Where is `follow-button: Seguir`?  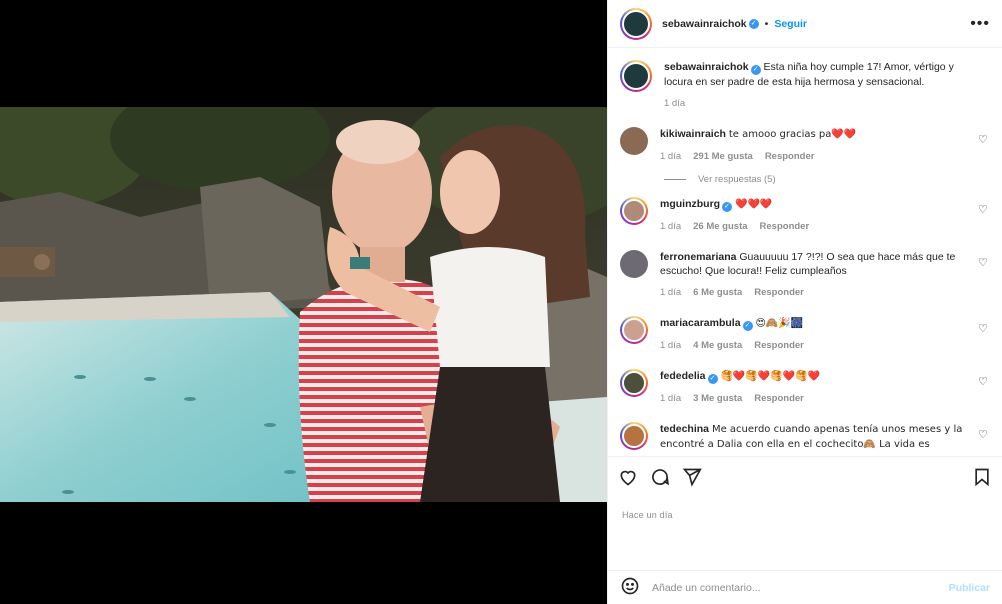 follow-button: Seguir is located at coordinates (790, 24).